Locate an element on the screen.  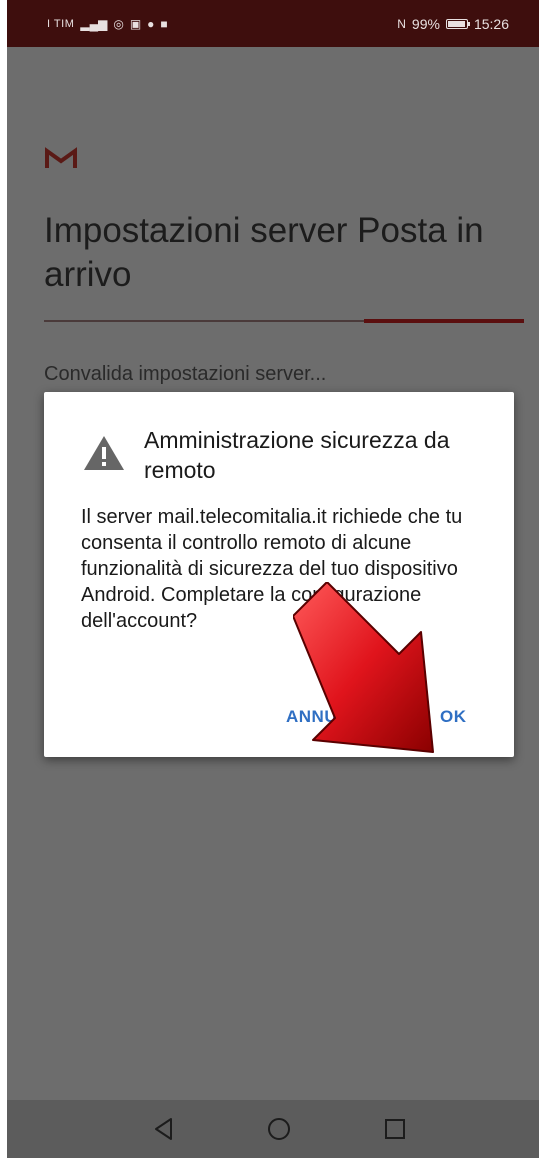
clock: 15:26 is located at coordinates (491, 23).